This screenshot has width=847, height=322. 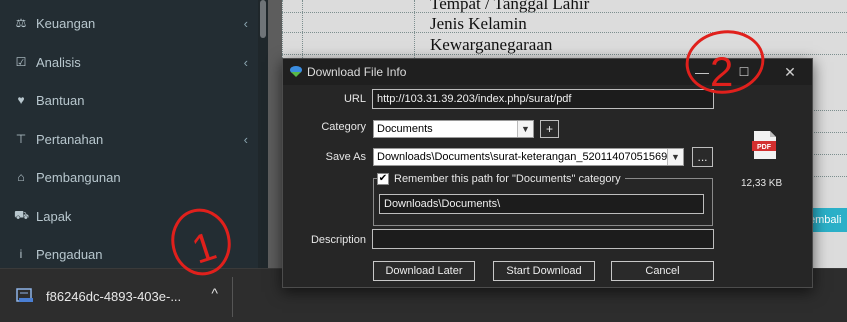 What do you see at coordinates (296, 71) in the screenshot?
I see `idm-logo-icon` at bounding box center [296, 71].